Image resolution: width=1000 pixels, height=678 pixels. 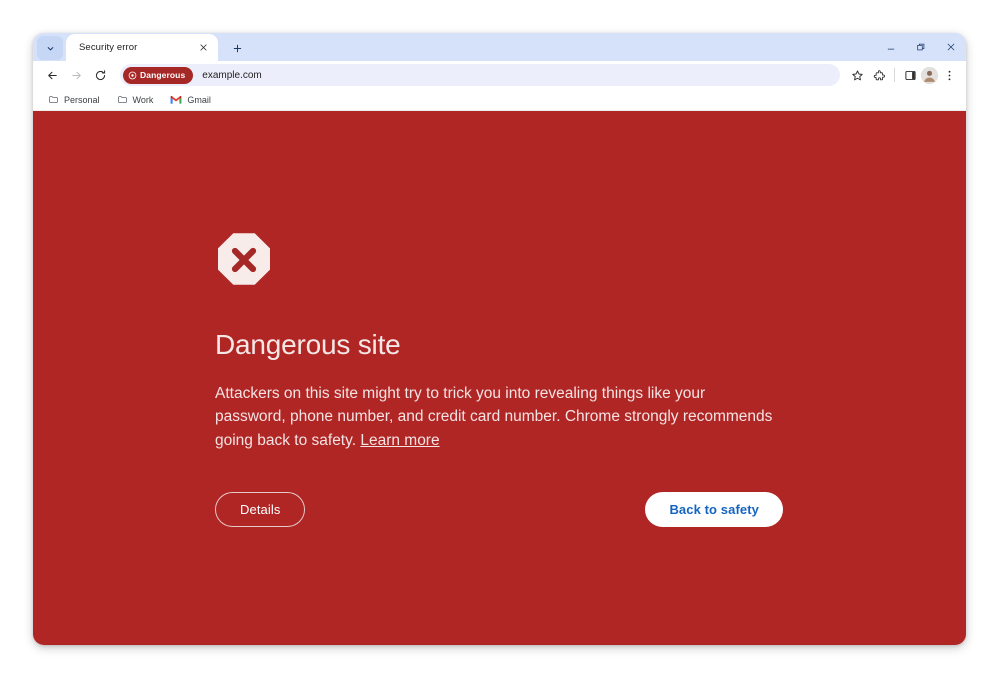 I want to click on tab-search-button, so click(x=50, y=48).